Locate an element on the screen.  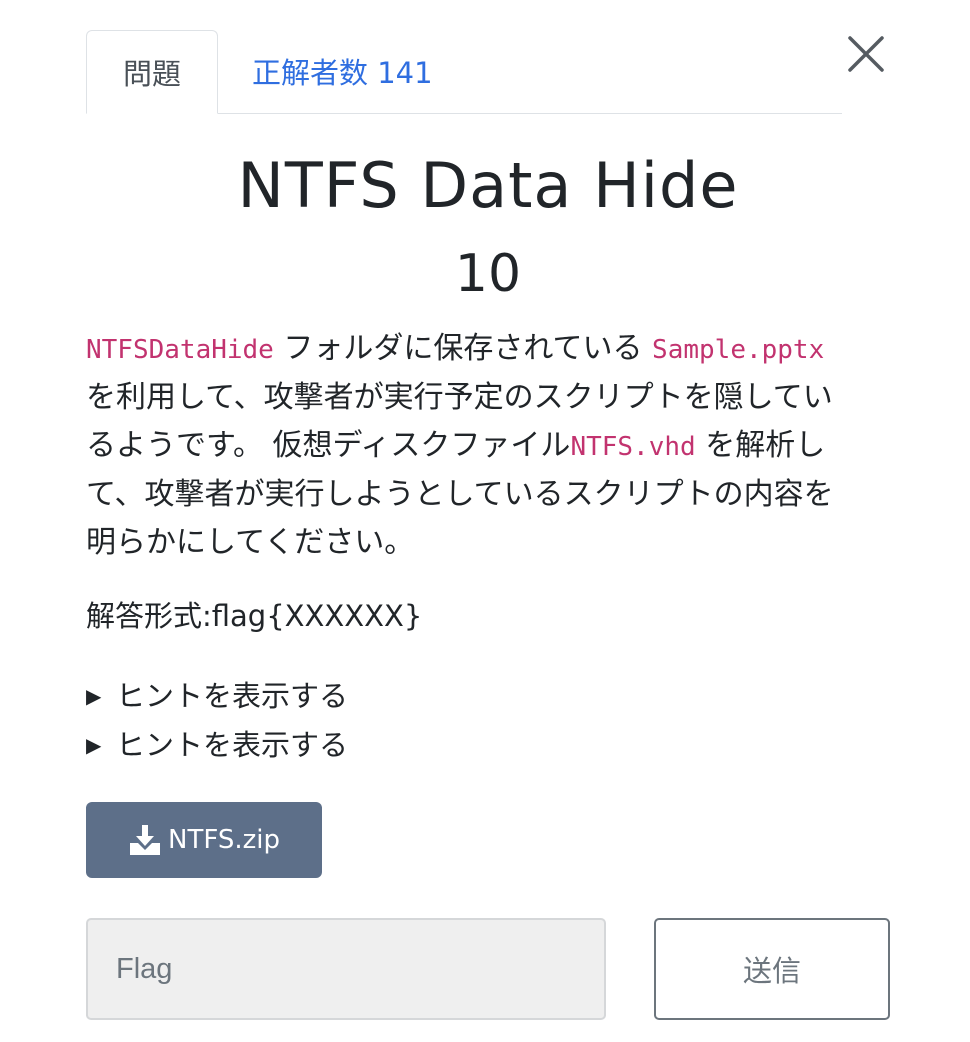
hint-toggle-2: ▶ ヒントを表示する is located at coordinates (217, 745).